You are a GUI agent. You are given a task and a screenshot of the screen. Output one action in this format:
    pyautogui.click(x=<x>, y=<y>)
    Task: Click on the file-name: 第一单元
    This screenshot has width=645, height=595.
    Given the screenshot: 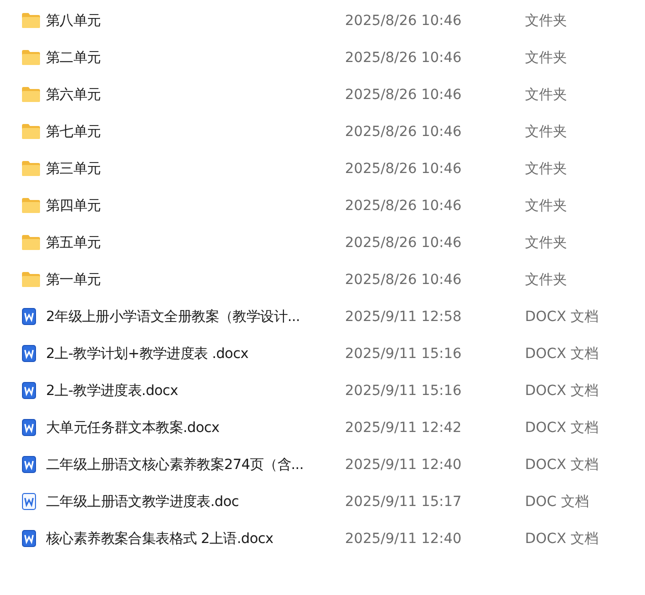 What is the action you would take?
    pyautogui.click(x=195, y=279)
    